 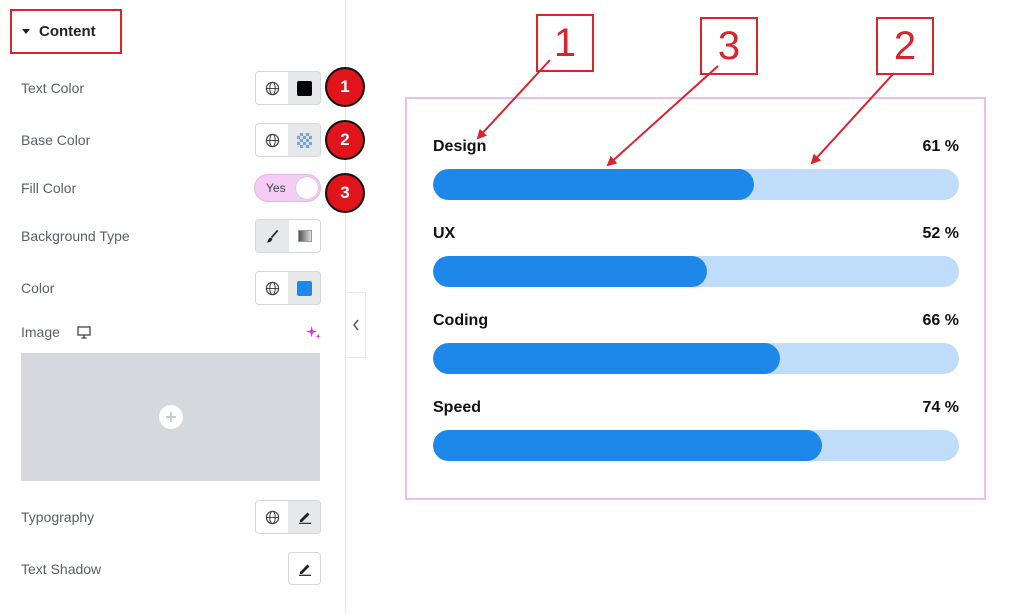 I want to click on content-section-header: Content, so click(x=66, y=31).